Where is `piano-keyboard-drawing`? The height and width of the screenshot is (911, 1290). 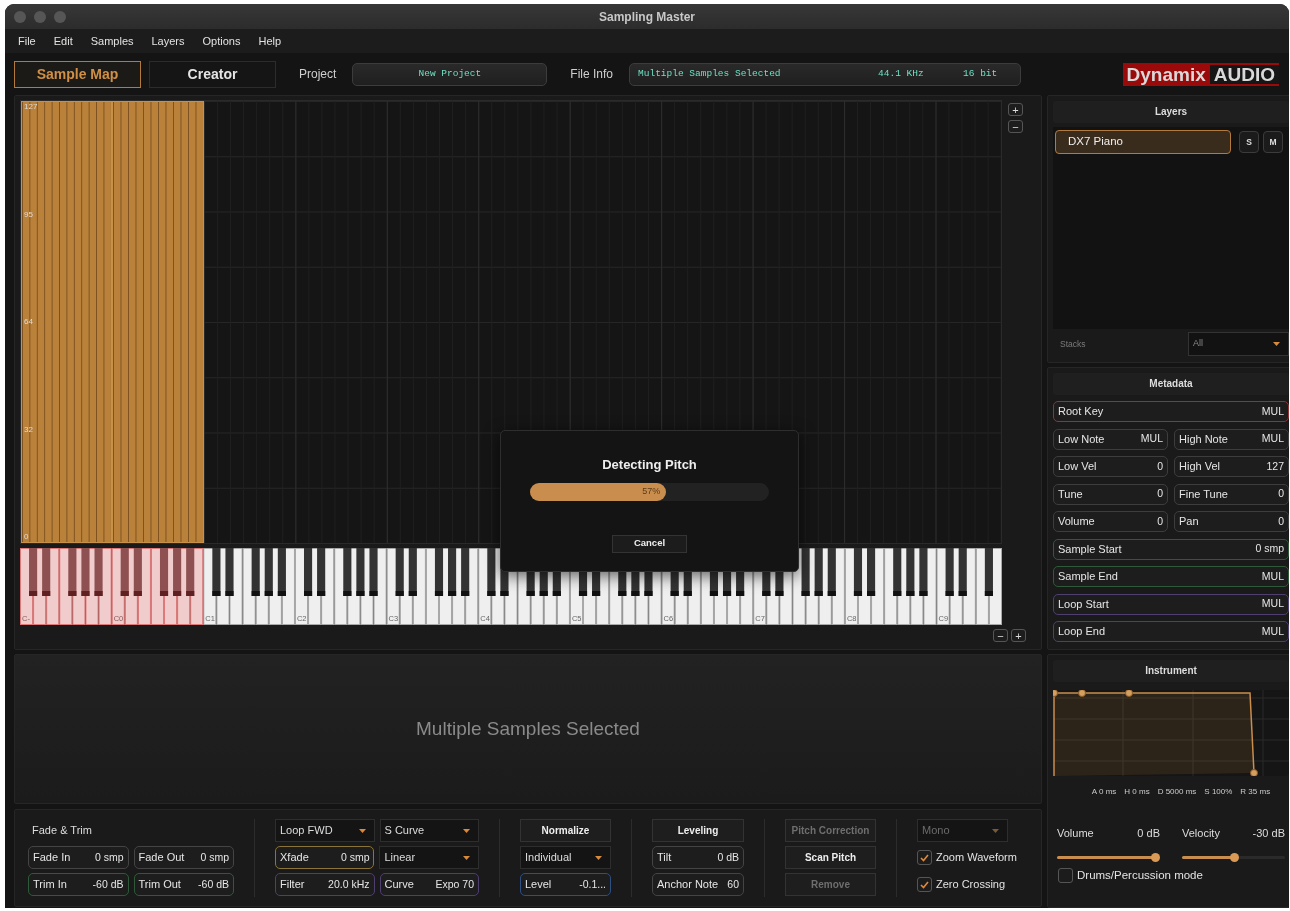 piano-keyboard-drawing is located at coordinates (511, 586).